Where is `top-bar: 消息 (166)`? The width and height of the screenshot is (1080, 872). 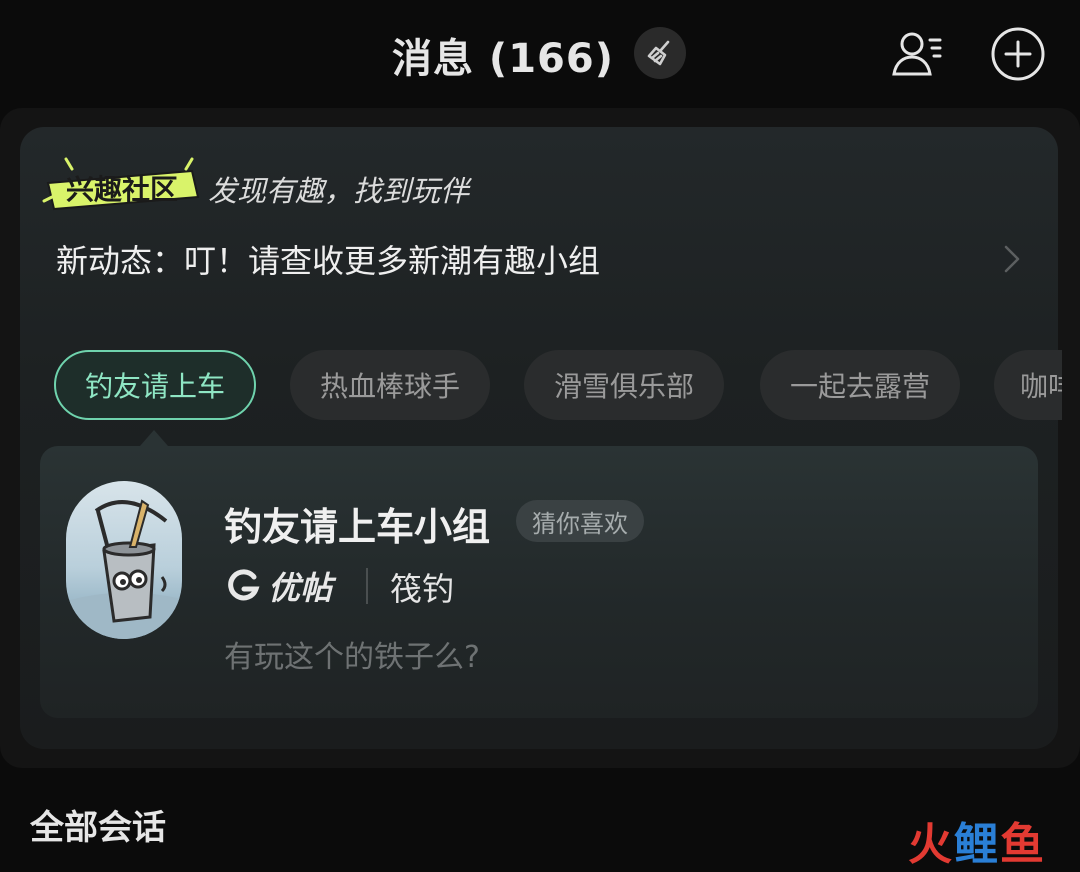
top-bar: 消息 (166) is located at coordinates (540, 54).